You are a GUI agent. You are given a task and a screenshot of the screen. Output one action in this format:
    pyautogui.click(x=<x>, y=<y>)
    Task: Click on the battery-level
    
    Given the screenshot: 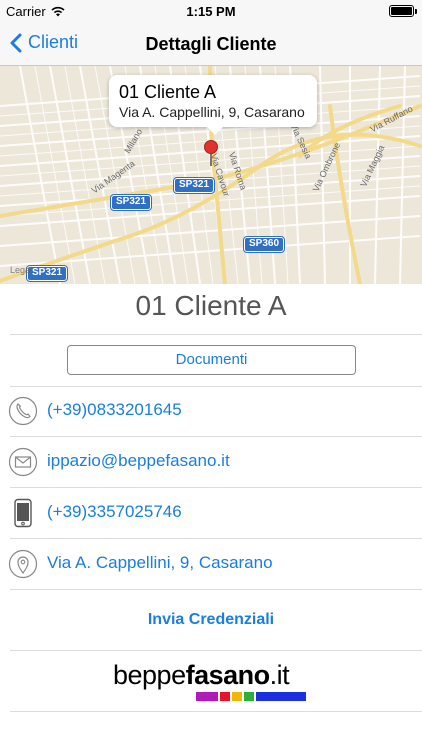 What is the action you would take?
    pyautogui.click(x=401, y=11)
    